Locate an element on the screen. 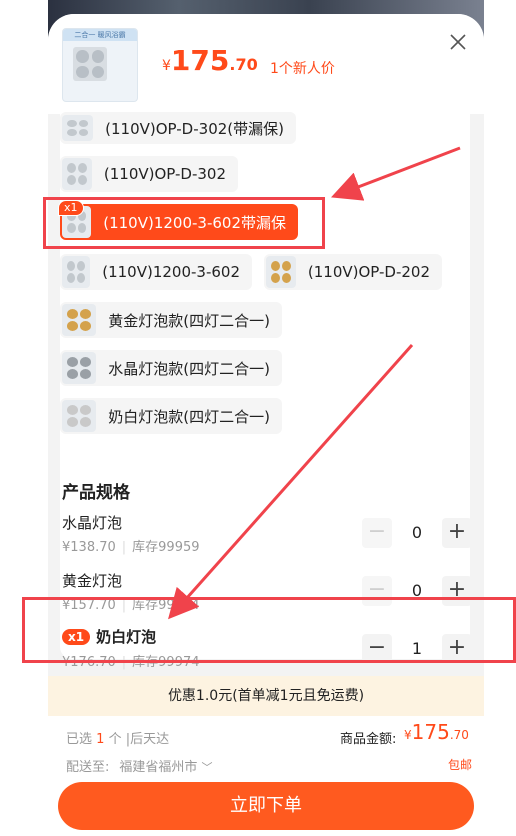 The height and width of the screenshot is (836, 516). total-amount: ¥175.70 is located at coordinates (436, 732).